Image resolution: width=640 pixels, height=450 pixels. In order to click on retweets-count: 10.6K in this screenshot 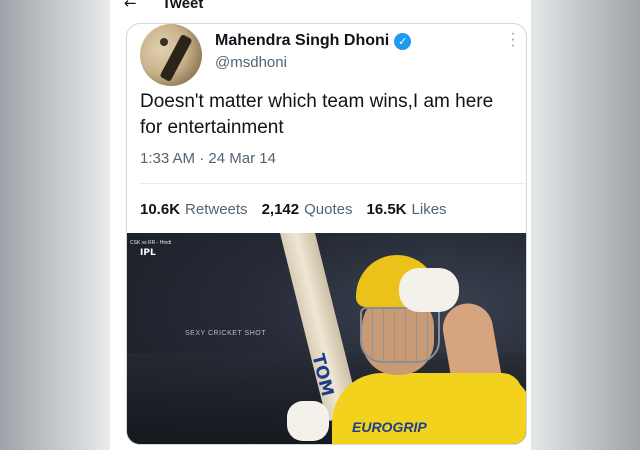, I will do `click(160, 209)`.